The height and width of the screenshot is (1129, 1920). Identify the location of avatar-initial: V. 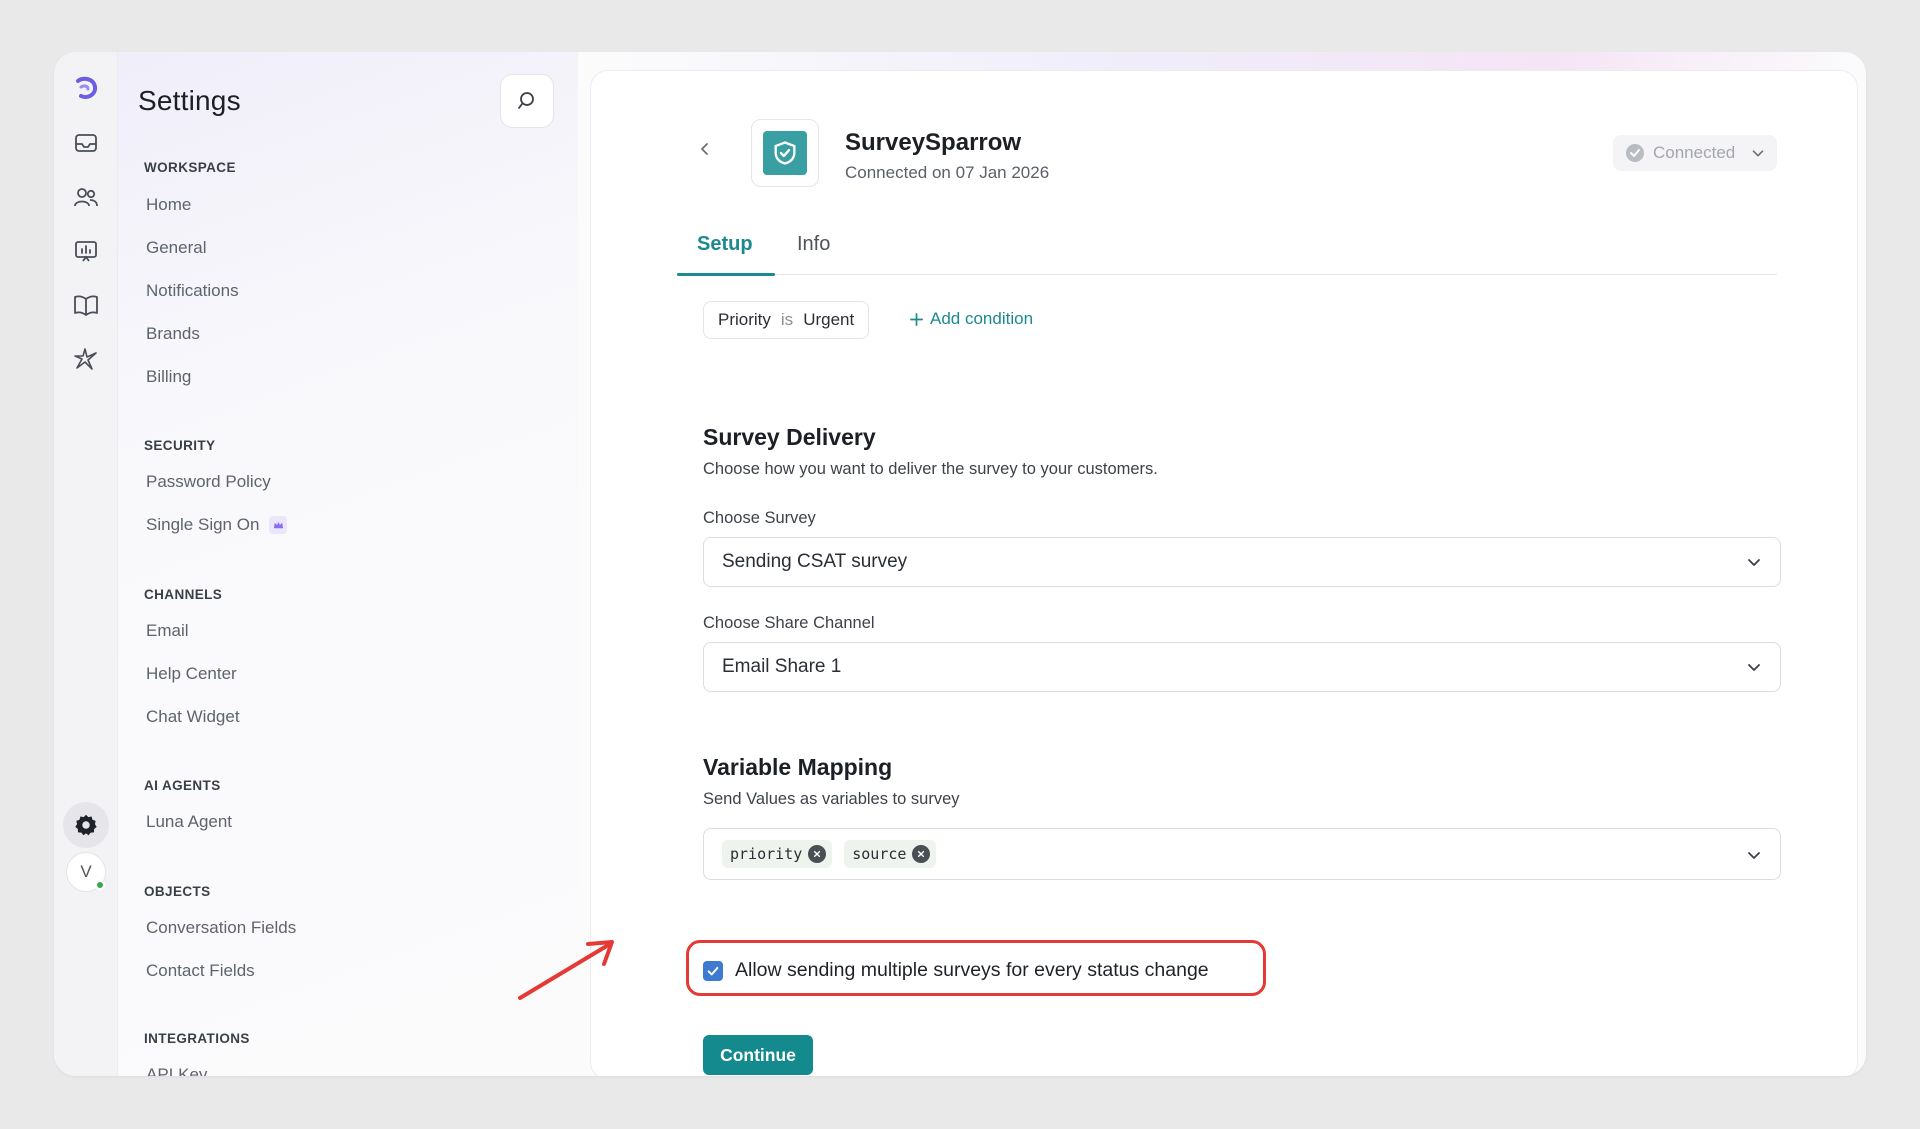
(86, 871).